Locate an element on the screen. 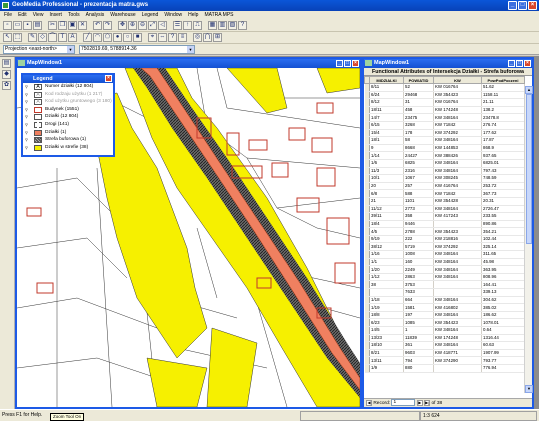 The height and width of the screenshot is (421, 539). zoom-out-icon: ⊖ is located at coordinates (142, 25).